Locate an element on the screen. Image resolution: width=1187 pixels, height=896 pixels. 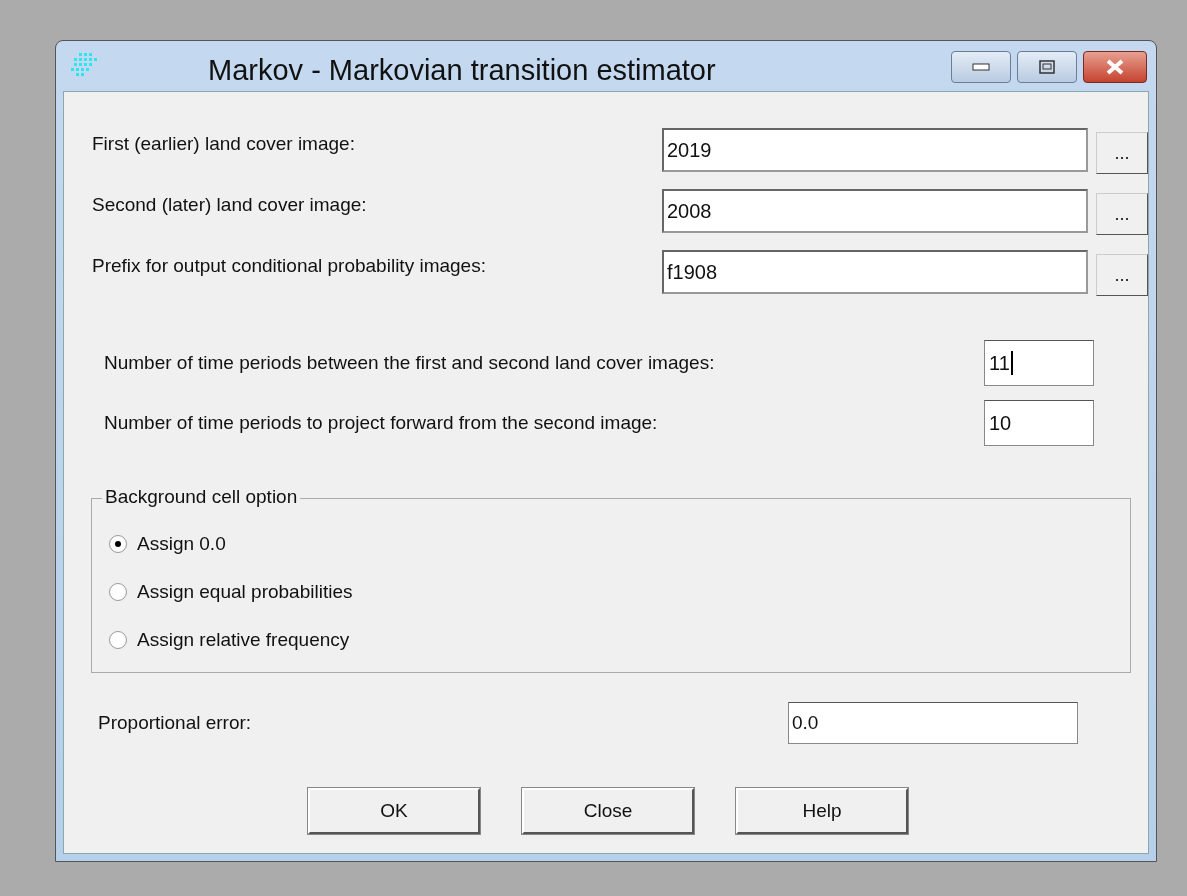
input-field: 2019 is located at coordinates (875, 150).